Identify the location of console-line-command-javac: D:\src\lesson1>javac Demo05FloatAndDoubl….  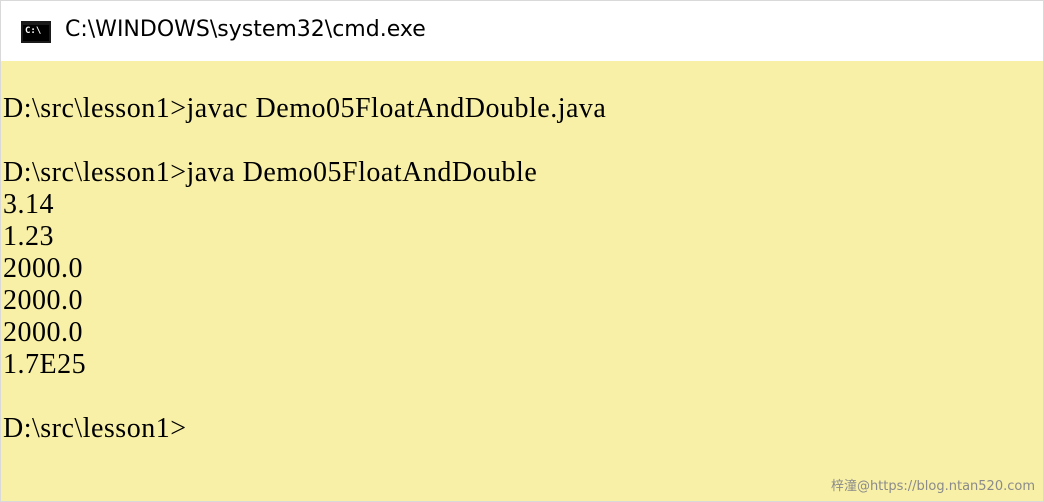
(305, 108).